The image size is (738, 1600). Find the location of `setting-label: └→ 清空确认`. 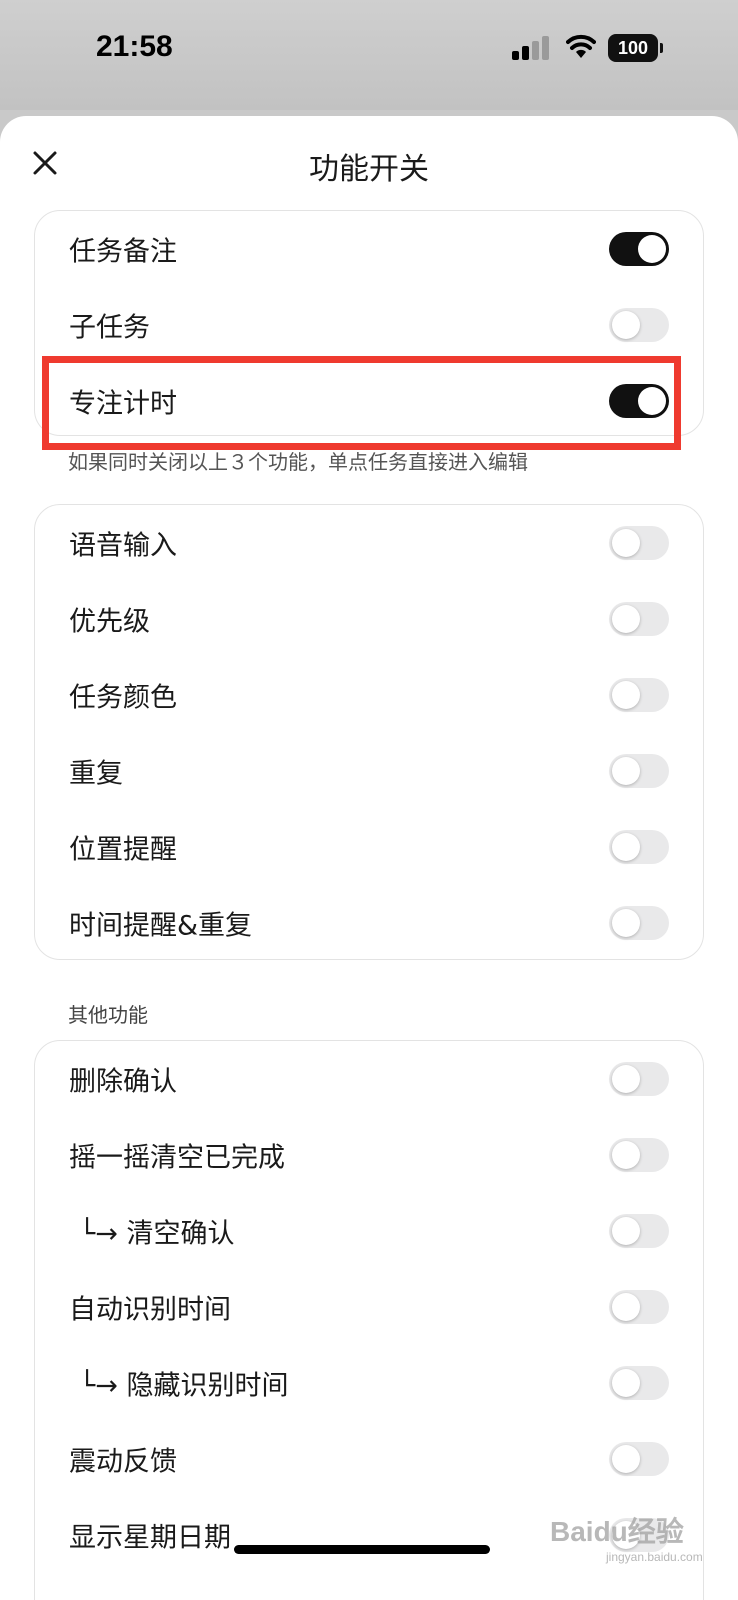

setting-label: └→ 清空确认 is located at coordinates (157, 1234).